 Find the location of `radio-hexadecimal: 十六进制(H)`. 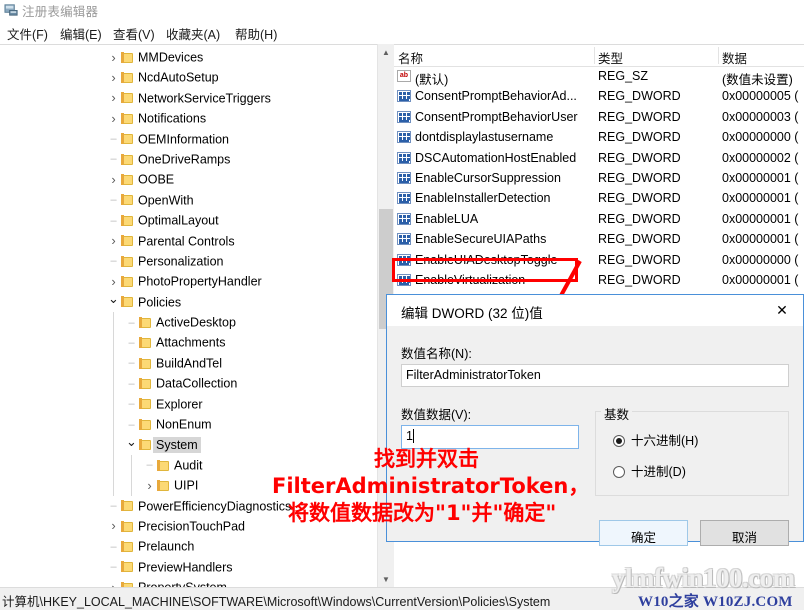

radio-hexadecimal: 十六进制(H) is located at coordinates (655, 439).